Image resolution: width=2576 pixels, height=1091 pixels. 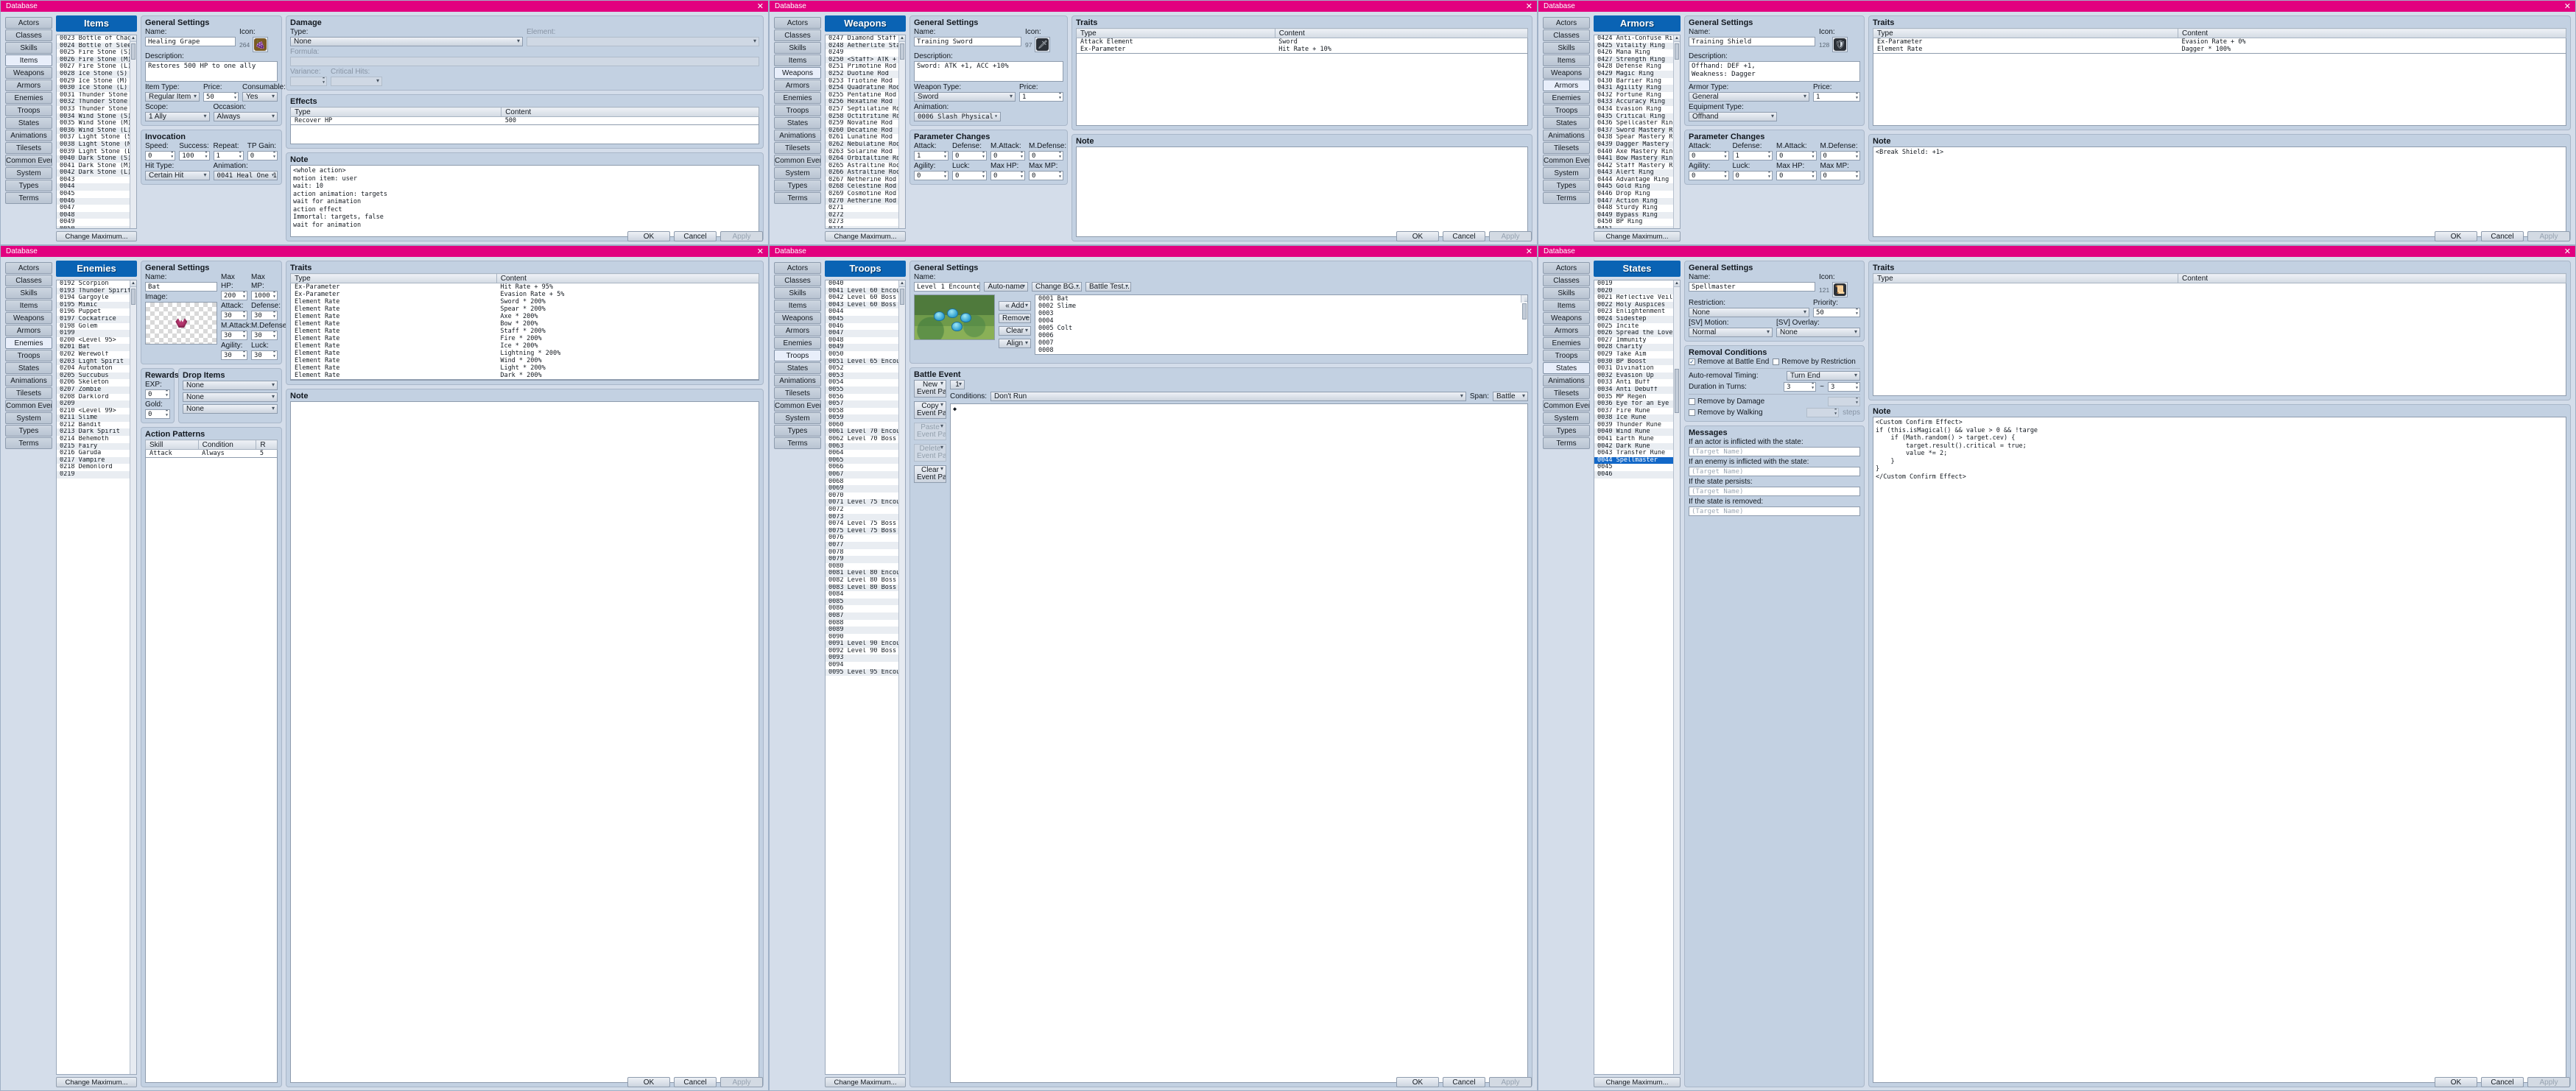 I want to click on priority-input: 50, so click(x=1836, y=312).